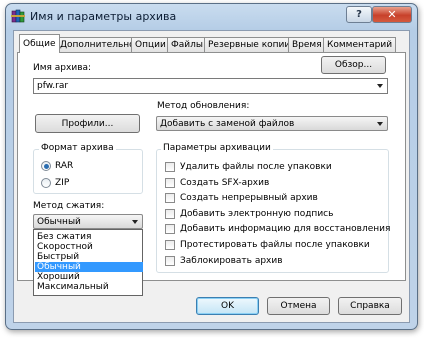 This screenshot has height=338, width=424. Describe the element at coordinates (89, 237) in the screenshot. I see `compression-option-store: Без сжатия` at that location.